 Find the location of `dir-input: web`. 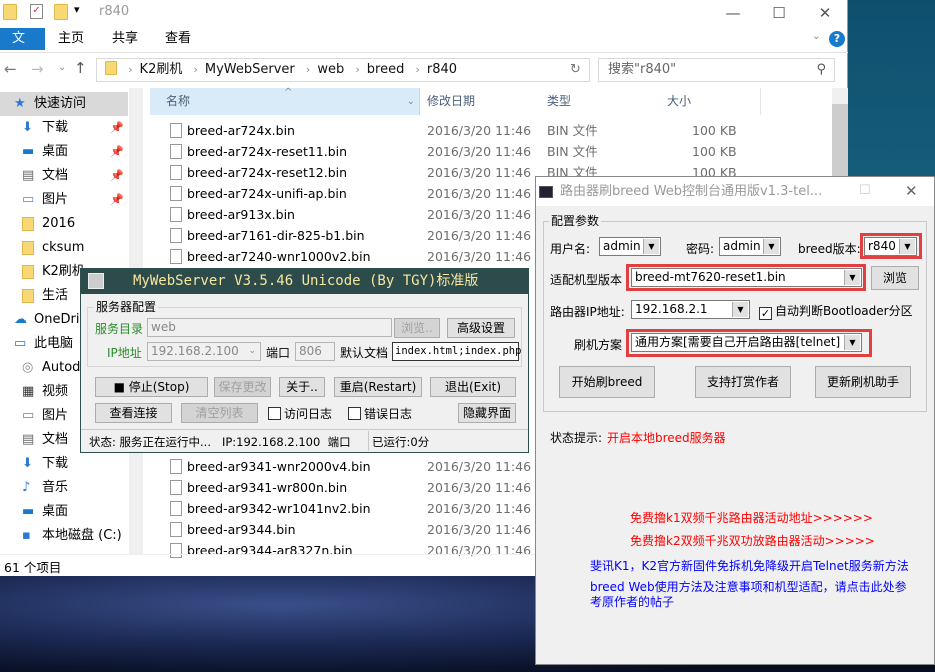

dir-input: web is located at coordinates (269, 327).